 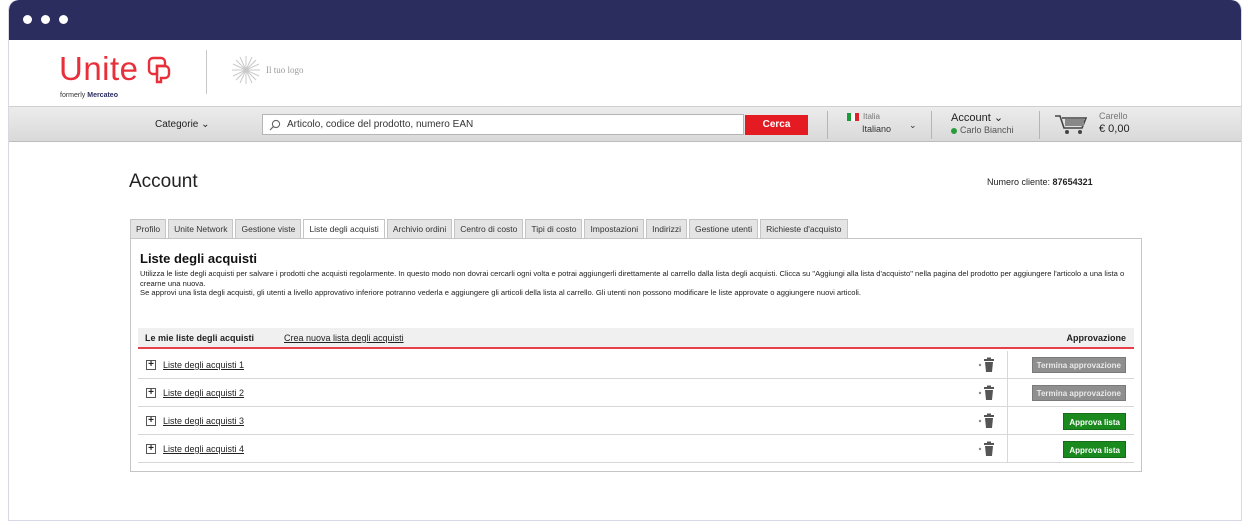 What do you see at coordinates (1113, 116) in the screenshot?
I see `cart-label: Carello` at bounding box center [1113, 116].